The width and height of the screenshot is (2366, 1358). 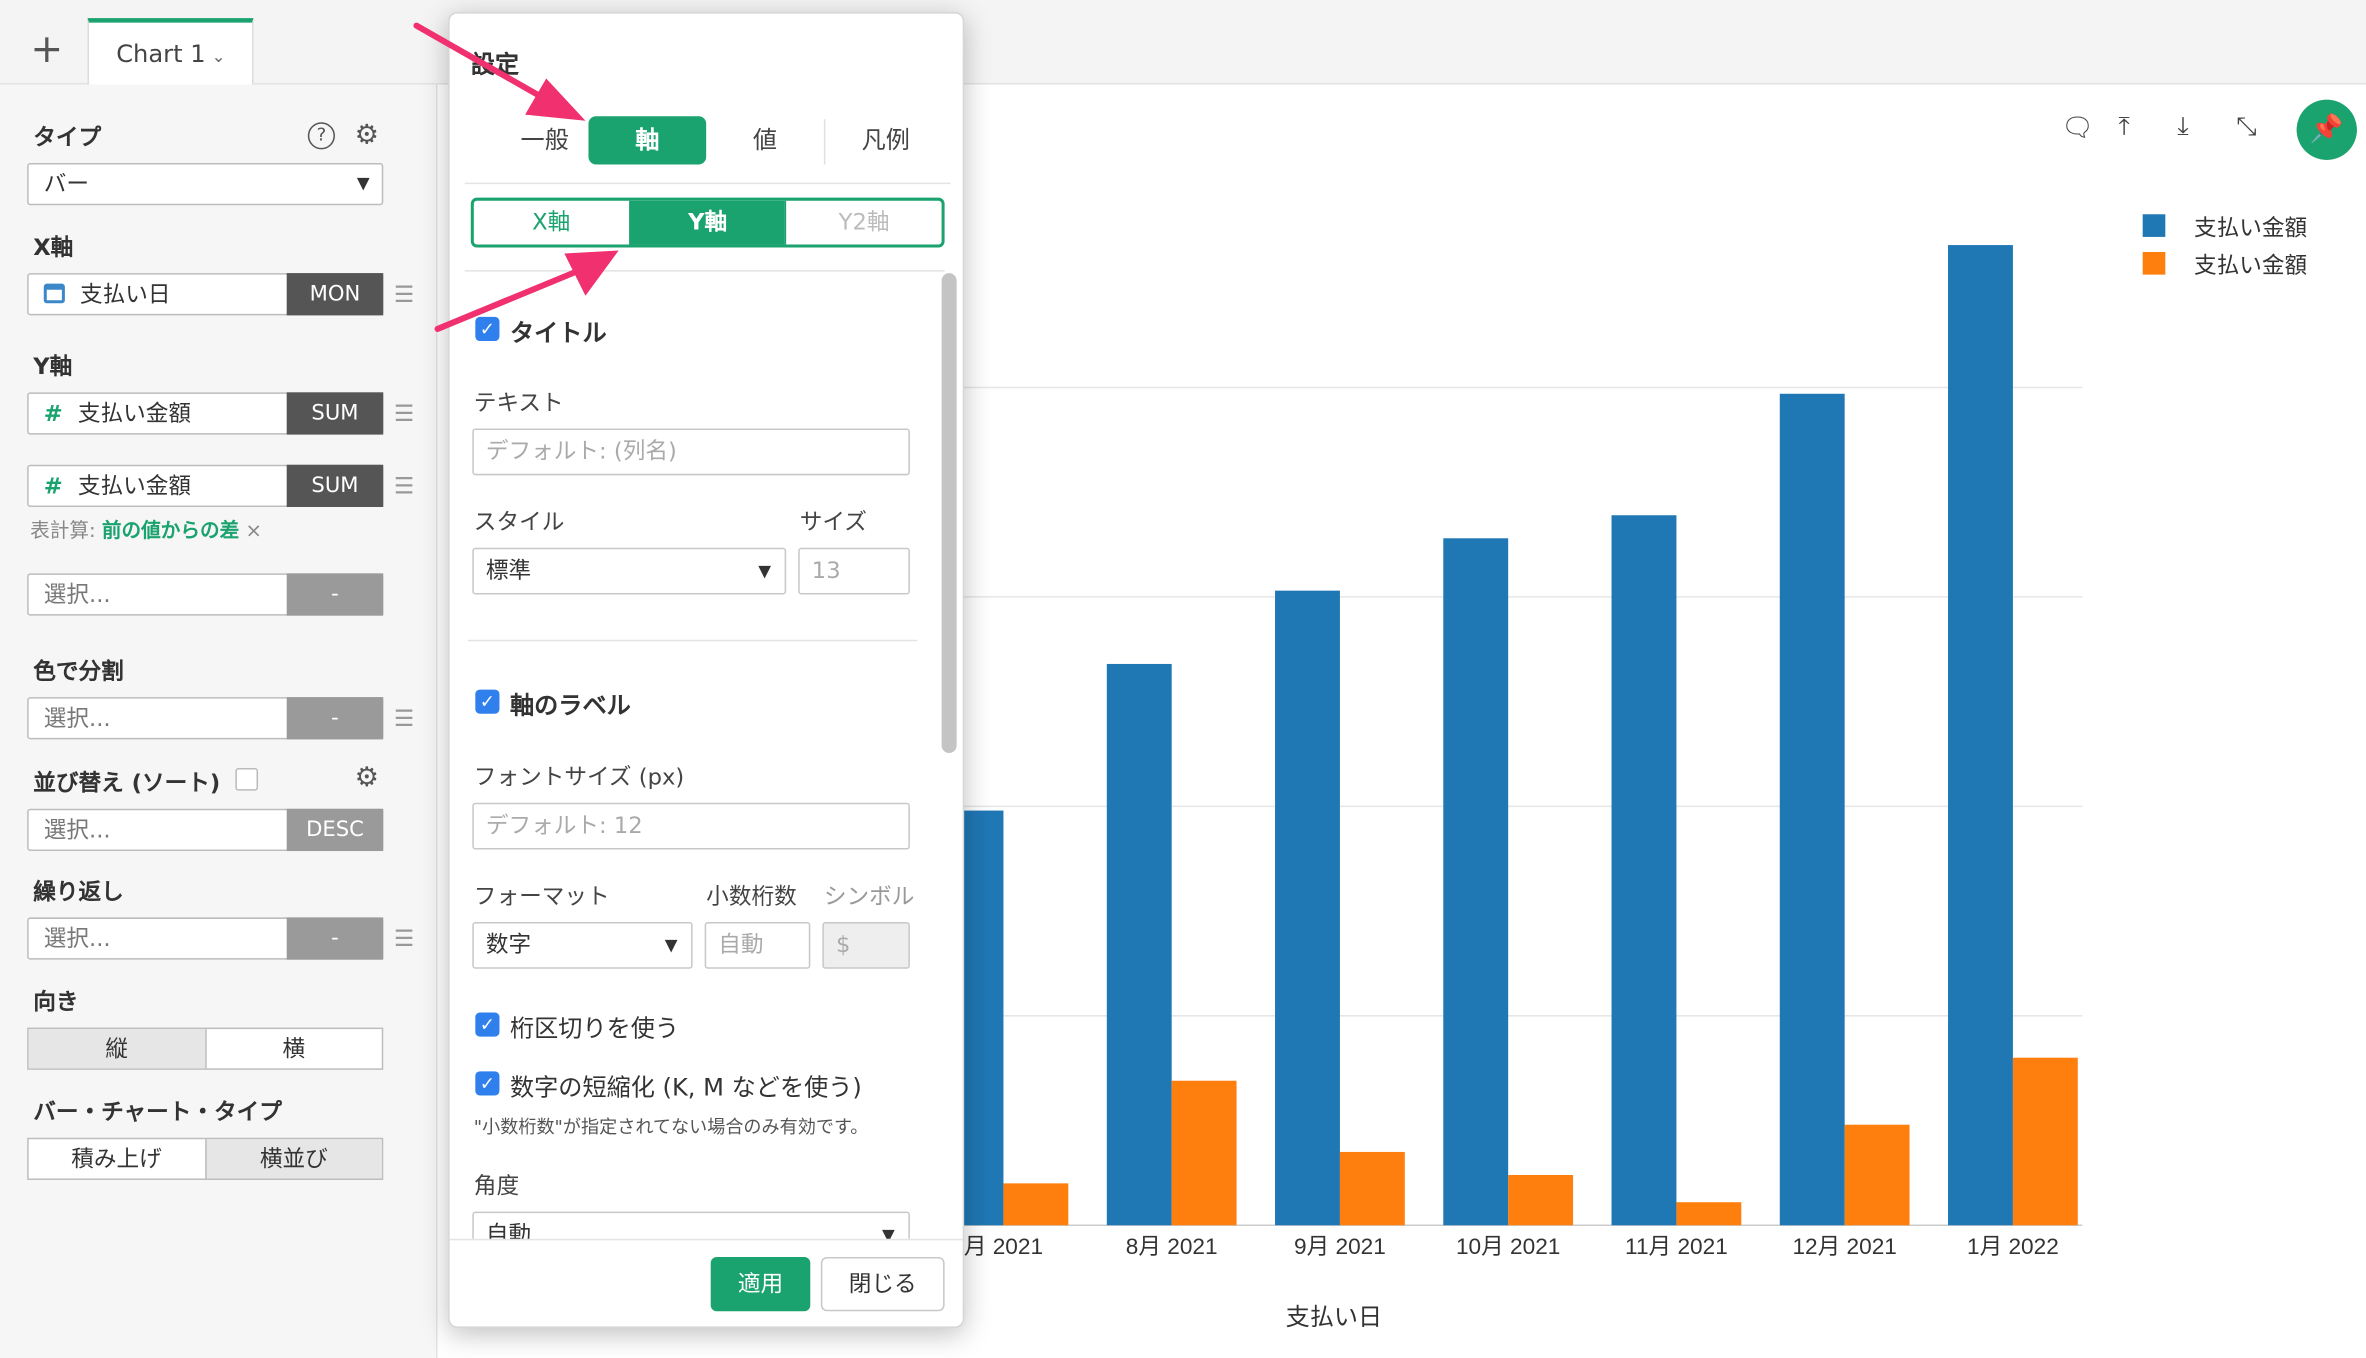 I want to click on x-tick-label: 1月 2022, so click(x=2013, y=1246).